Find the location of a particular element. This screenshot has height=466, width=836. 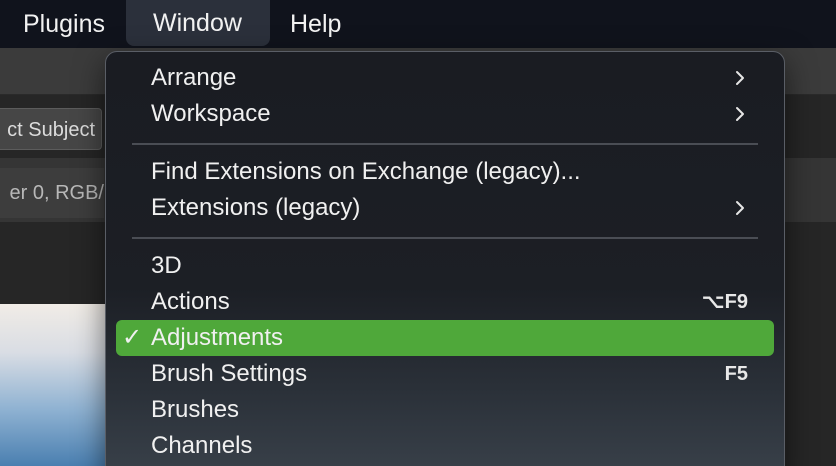

menu-item-arrange: Arrange is located at coordinates (445, 78).